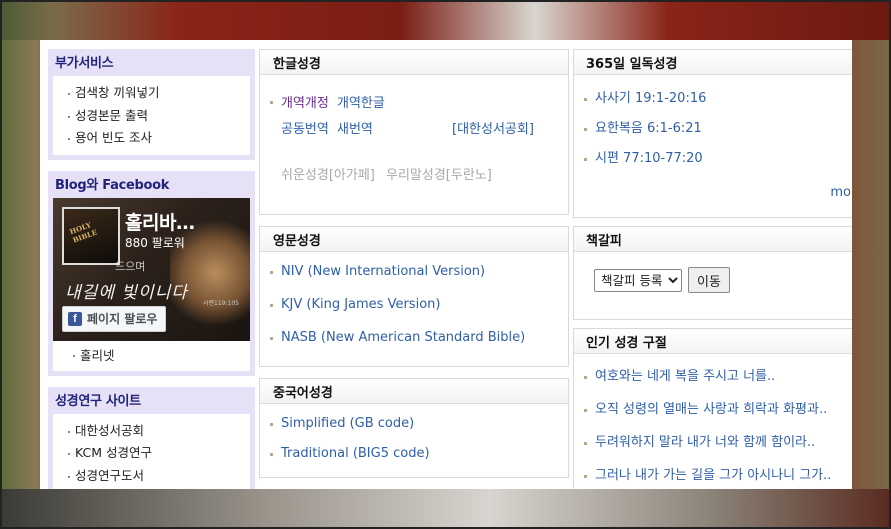 The image size is (891, 529). What do you see at coordinates (705, 443) in the screenshot?
I see `verse-link: 두려워하지 말라 내가 너와 함께 함이라..` at bounding box center [705, 443].